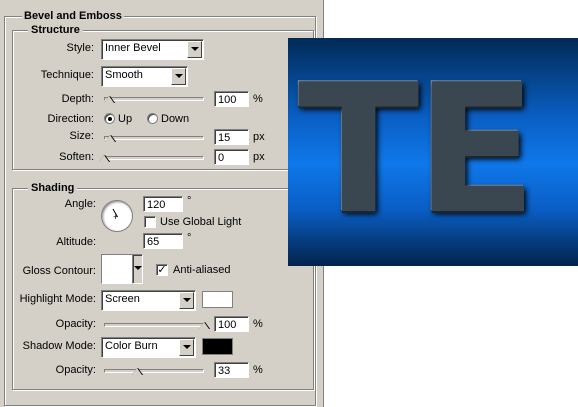 The height and width of the screenshot is (407, 578). Describe the element at coordinates (154, 158) in the screenshot. I see `soften-slider` at that location.